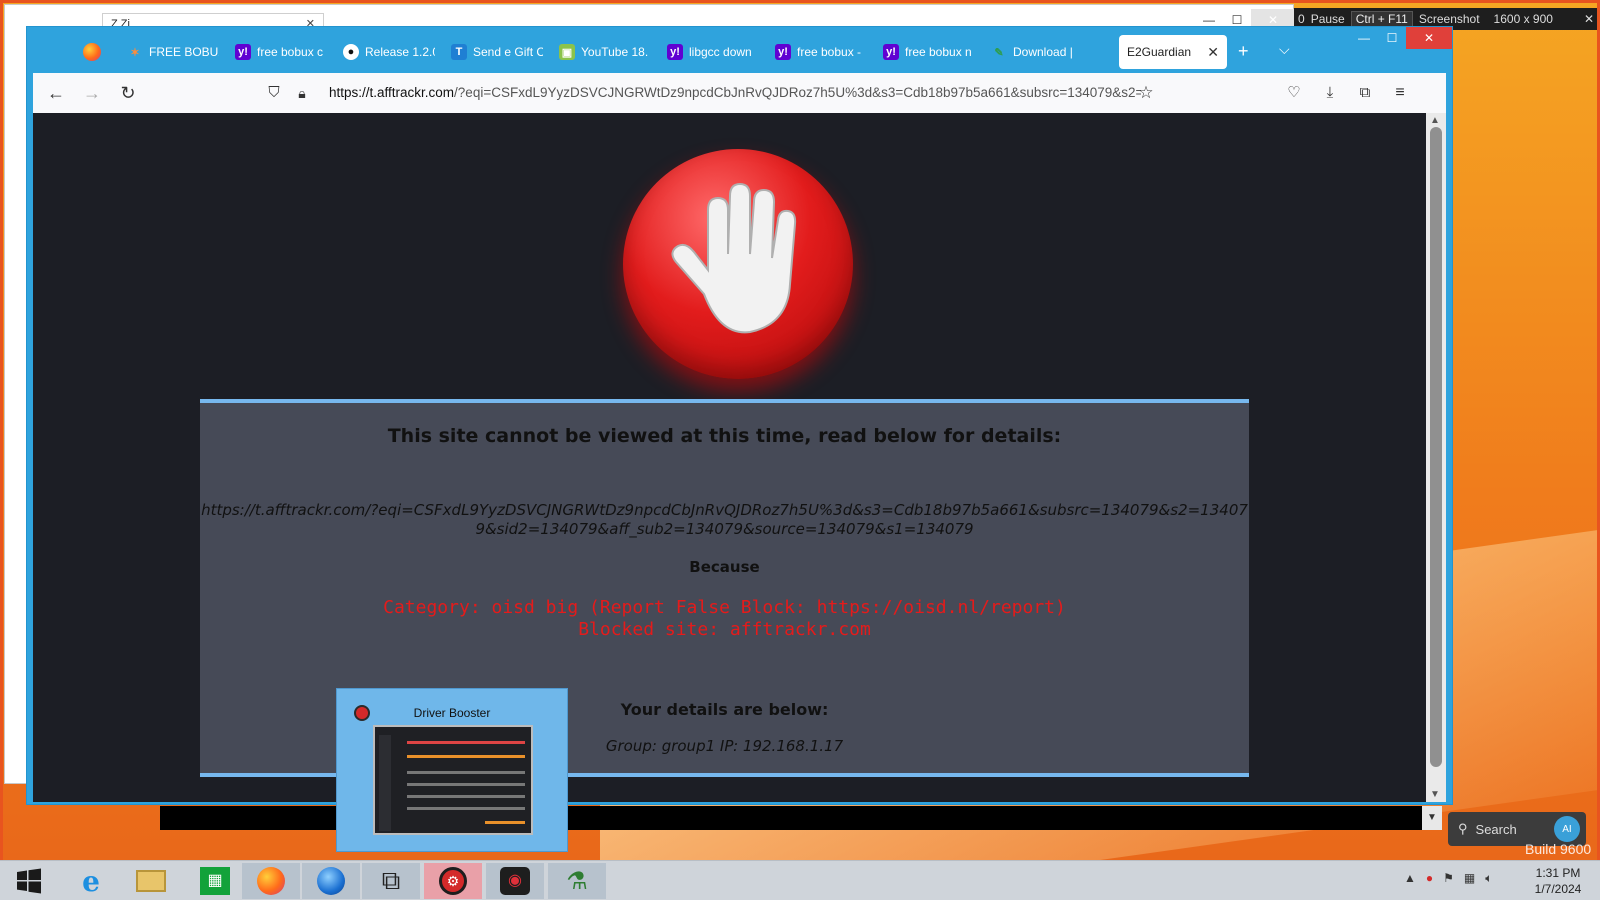  I want to click on remote-desktop-button: ⧉, so click(391, 881).